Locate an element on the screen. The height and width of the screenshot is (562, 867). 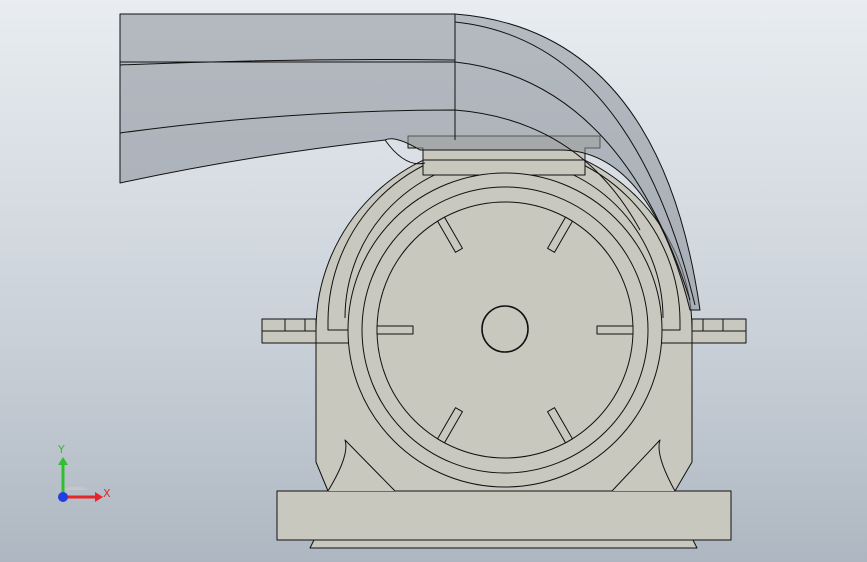
right-flange is located at coordinates (719, 331).